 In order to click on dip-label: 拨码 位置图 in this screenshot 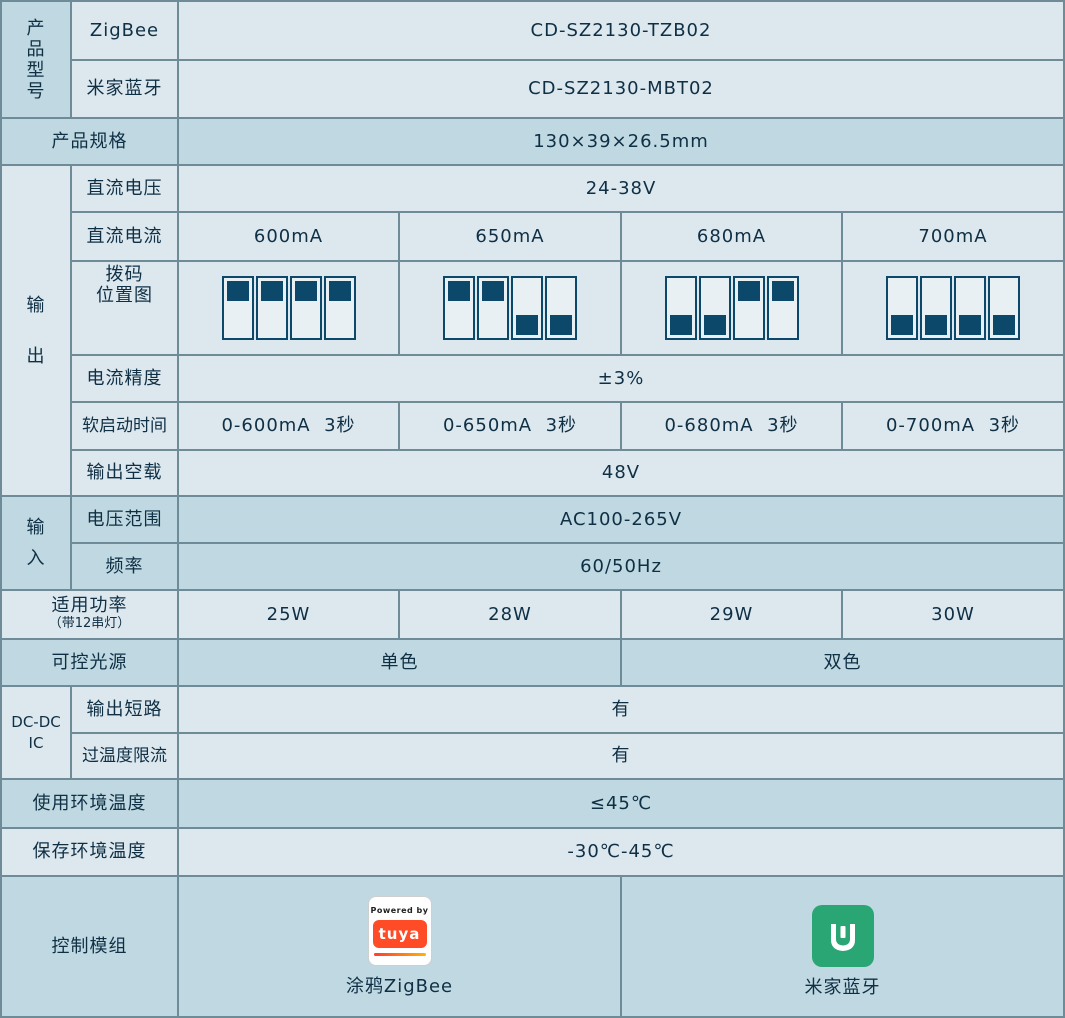, I will do `click(124, 308)`.